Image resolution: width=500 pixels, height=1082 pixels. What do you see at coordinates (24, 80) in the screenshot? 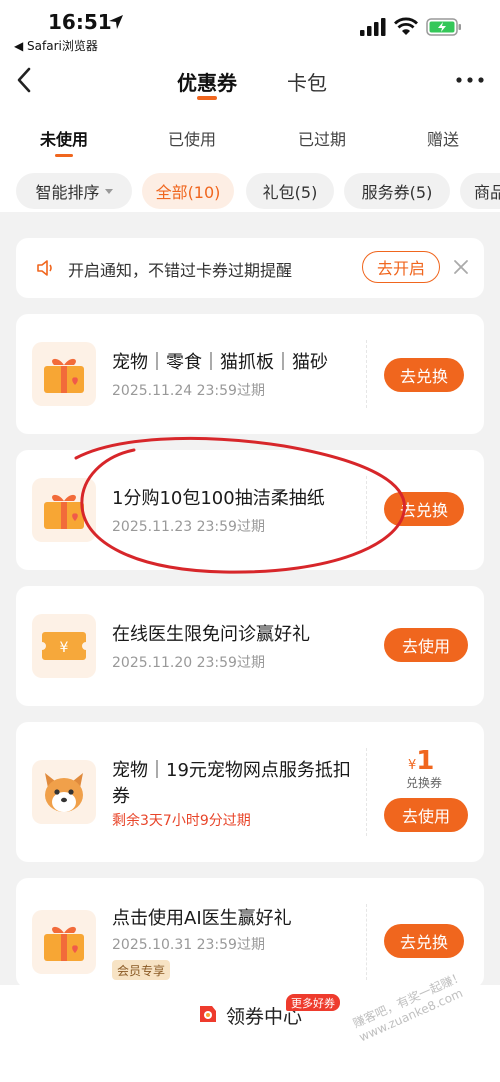
I see `back-arrow-icon` at bounding box center [24, 80].